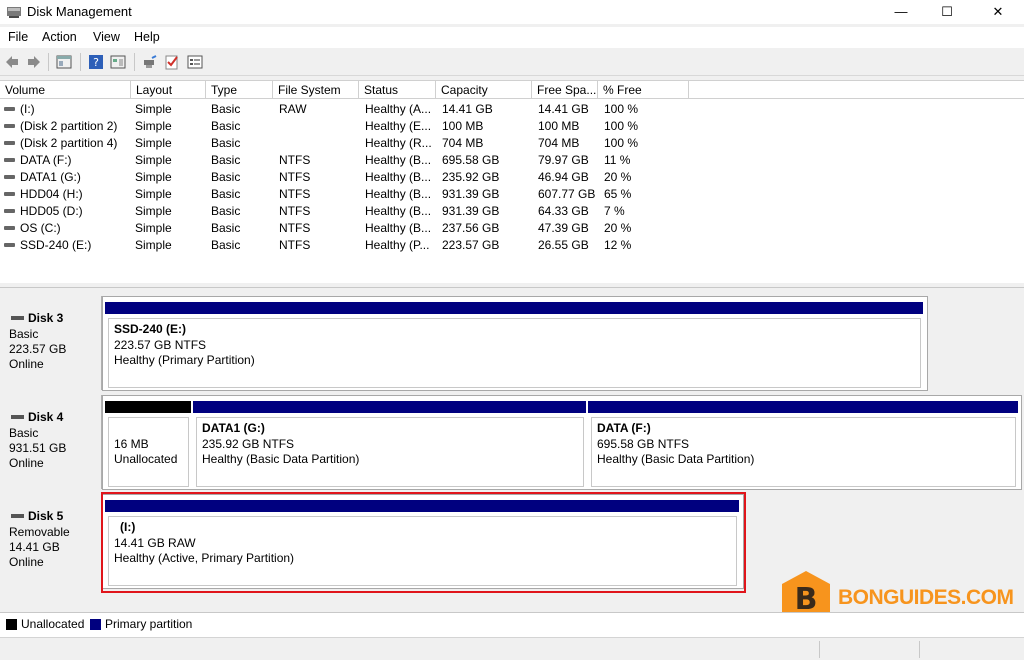  I want to click on minimize-button: —, so click(901, 12).